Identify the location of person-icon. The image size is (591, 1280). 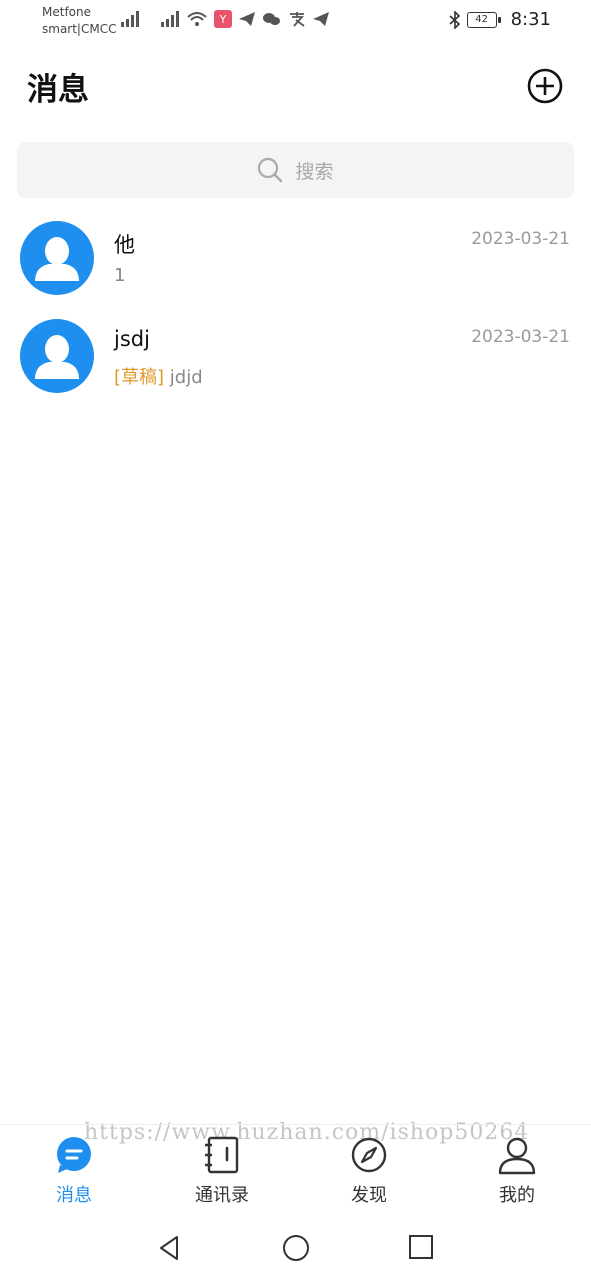
(517, 1156).